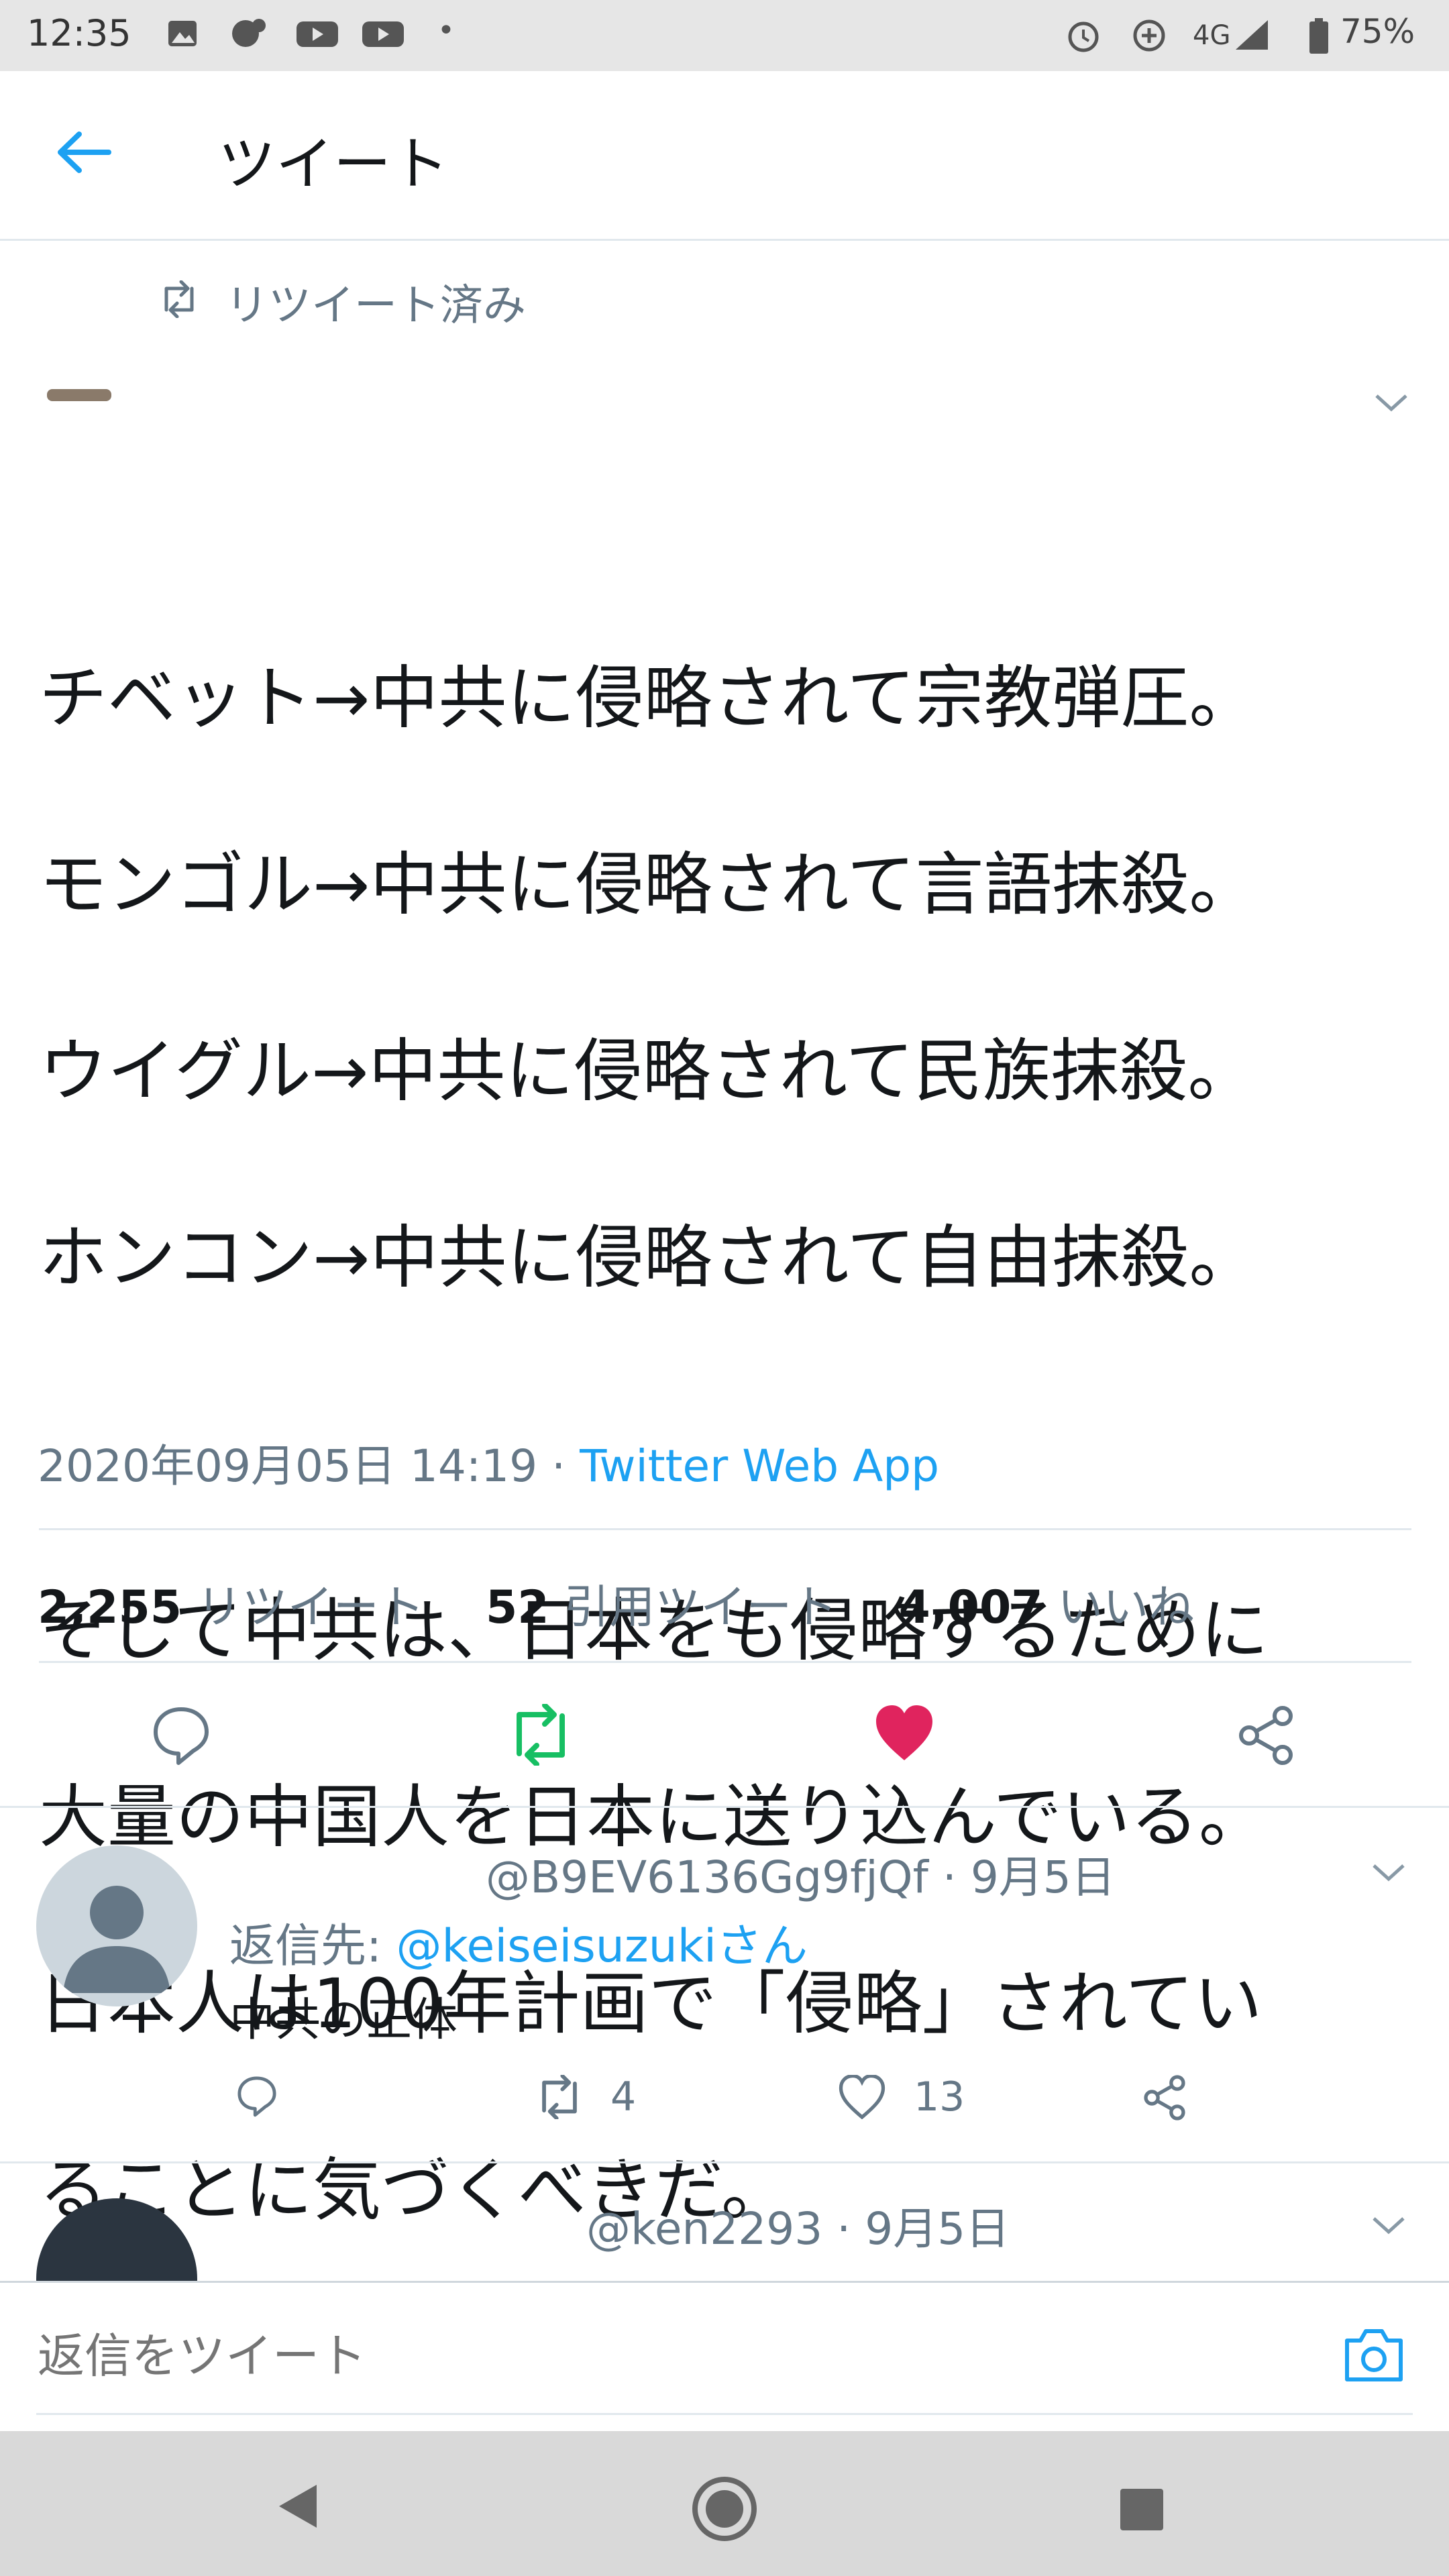  What do you see at coordinates (648, 885) in the screenshot?
I see `tweet-line: モンゴル→中共に侵略されて言語抹殺。` at bounding box center [648, 885].